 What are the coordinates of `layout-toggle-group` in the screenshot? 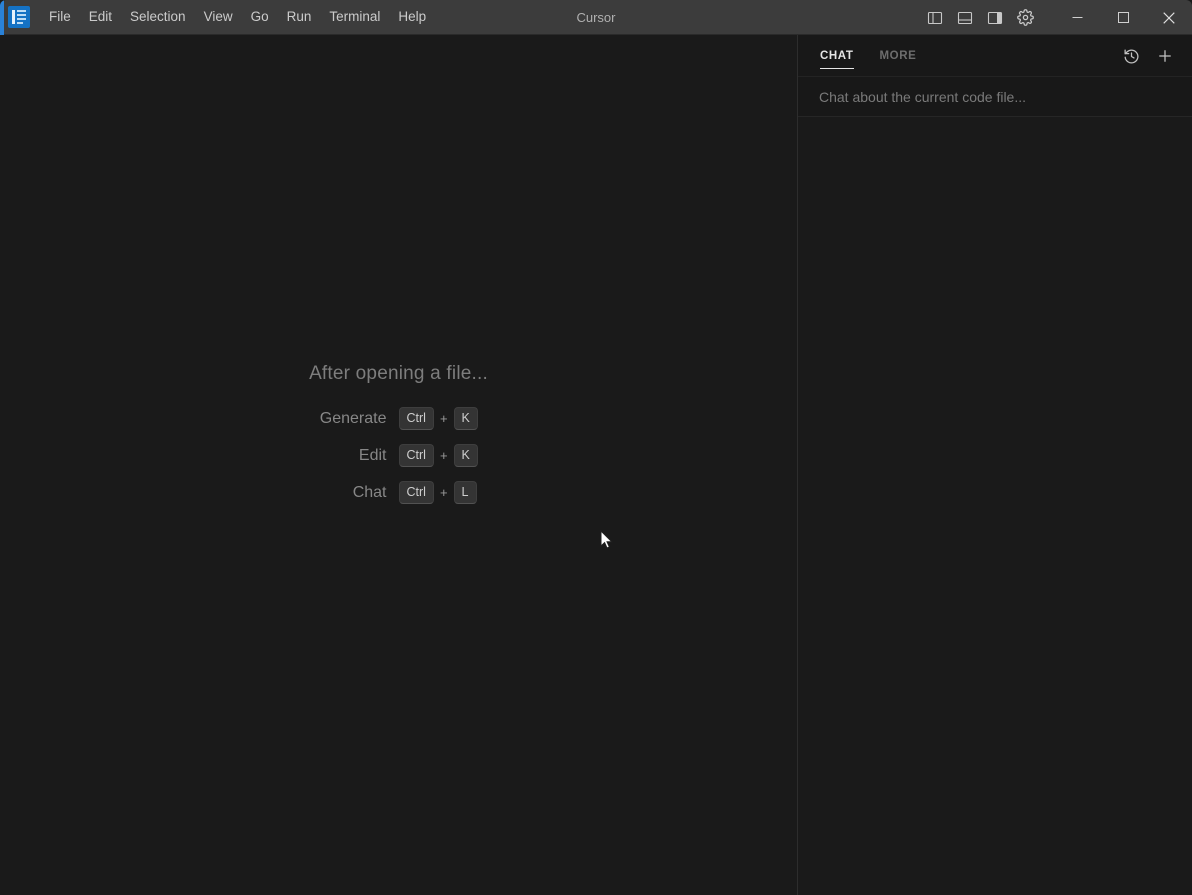 It's located at (980, 18).